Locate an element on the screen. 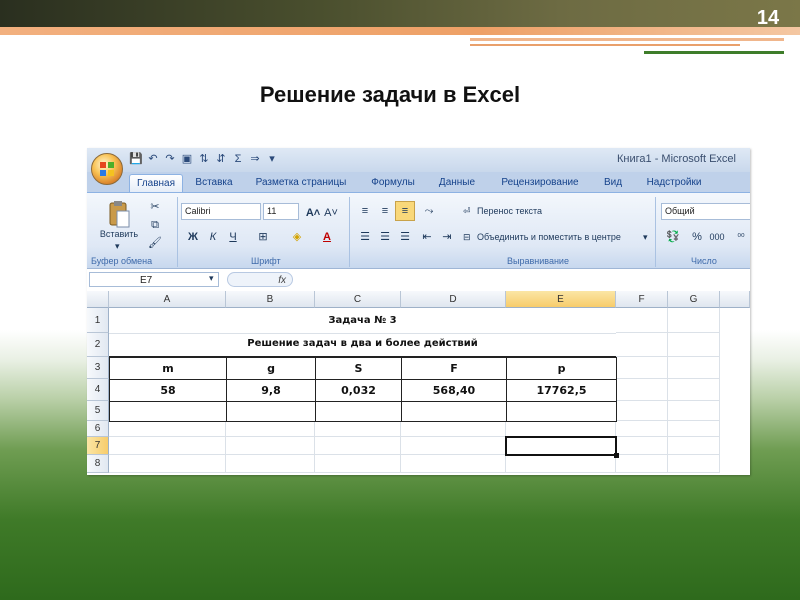 The height and width of the screenshot is (600, 800). paste-button: Вставить is located at coordinates (119, 234).